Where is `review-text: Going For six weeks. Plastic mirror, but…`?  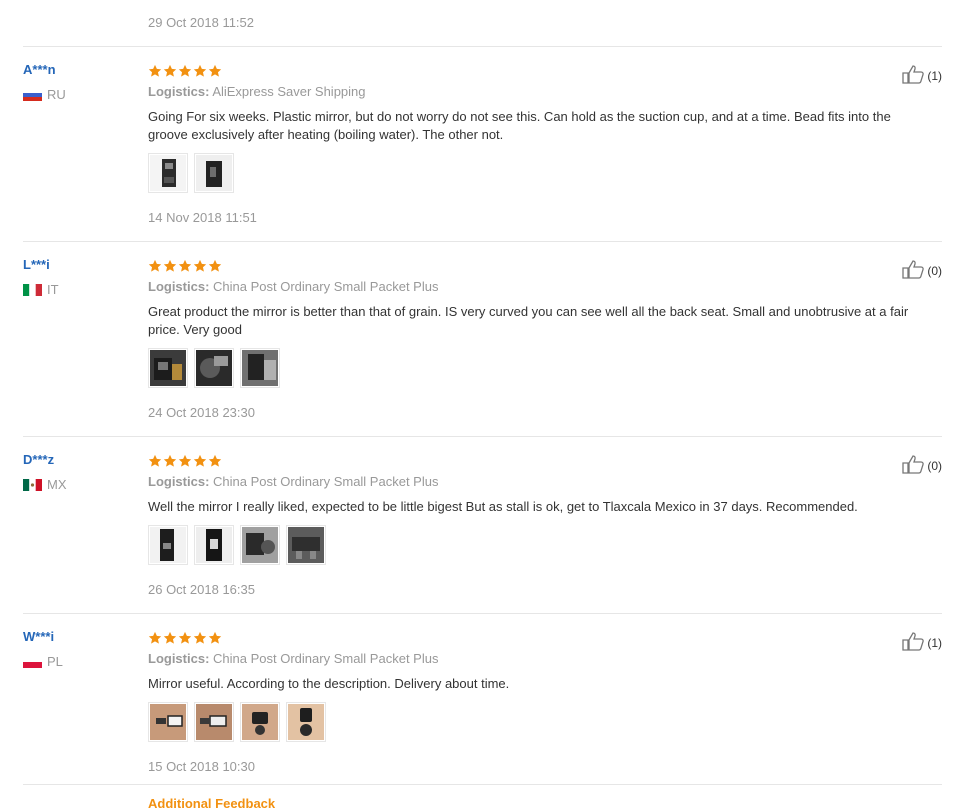 review-text: Going For six weeks. Plastic mirror, but… is located at coordinates (519, 125).